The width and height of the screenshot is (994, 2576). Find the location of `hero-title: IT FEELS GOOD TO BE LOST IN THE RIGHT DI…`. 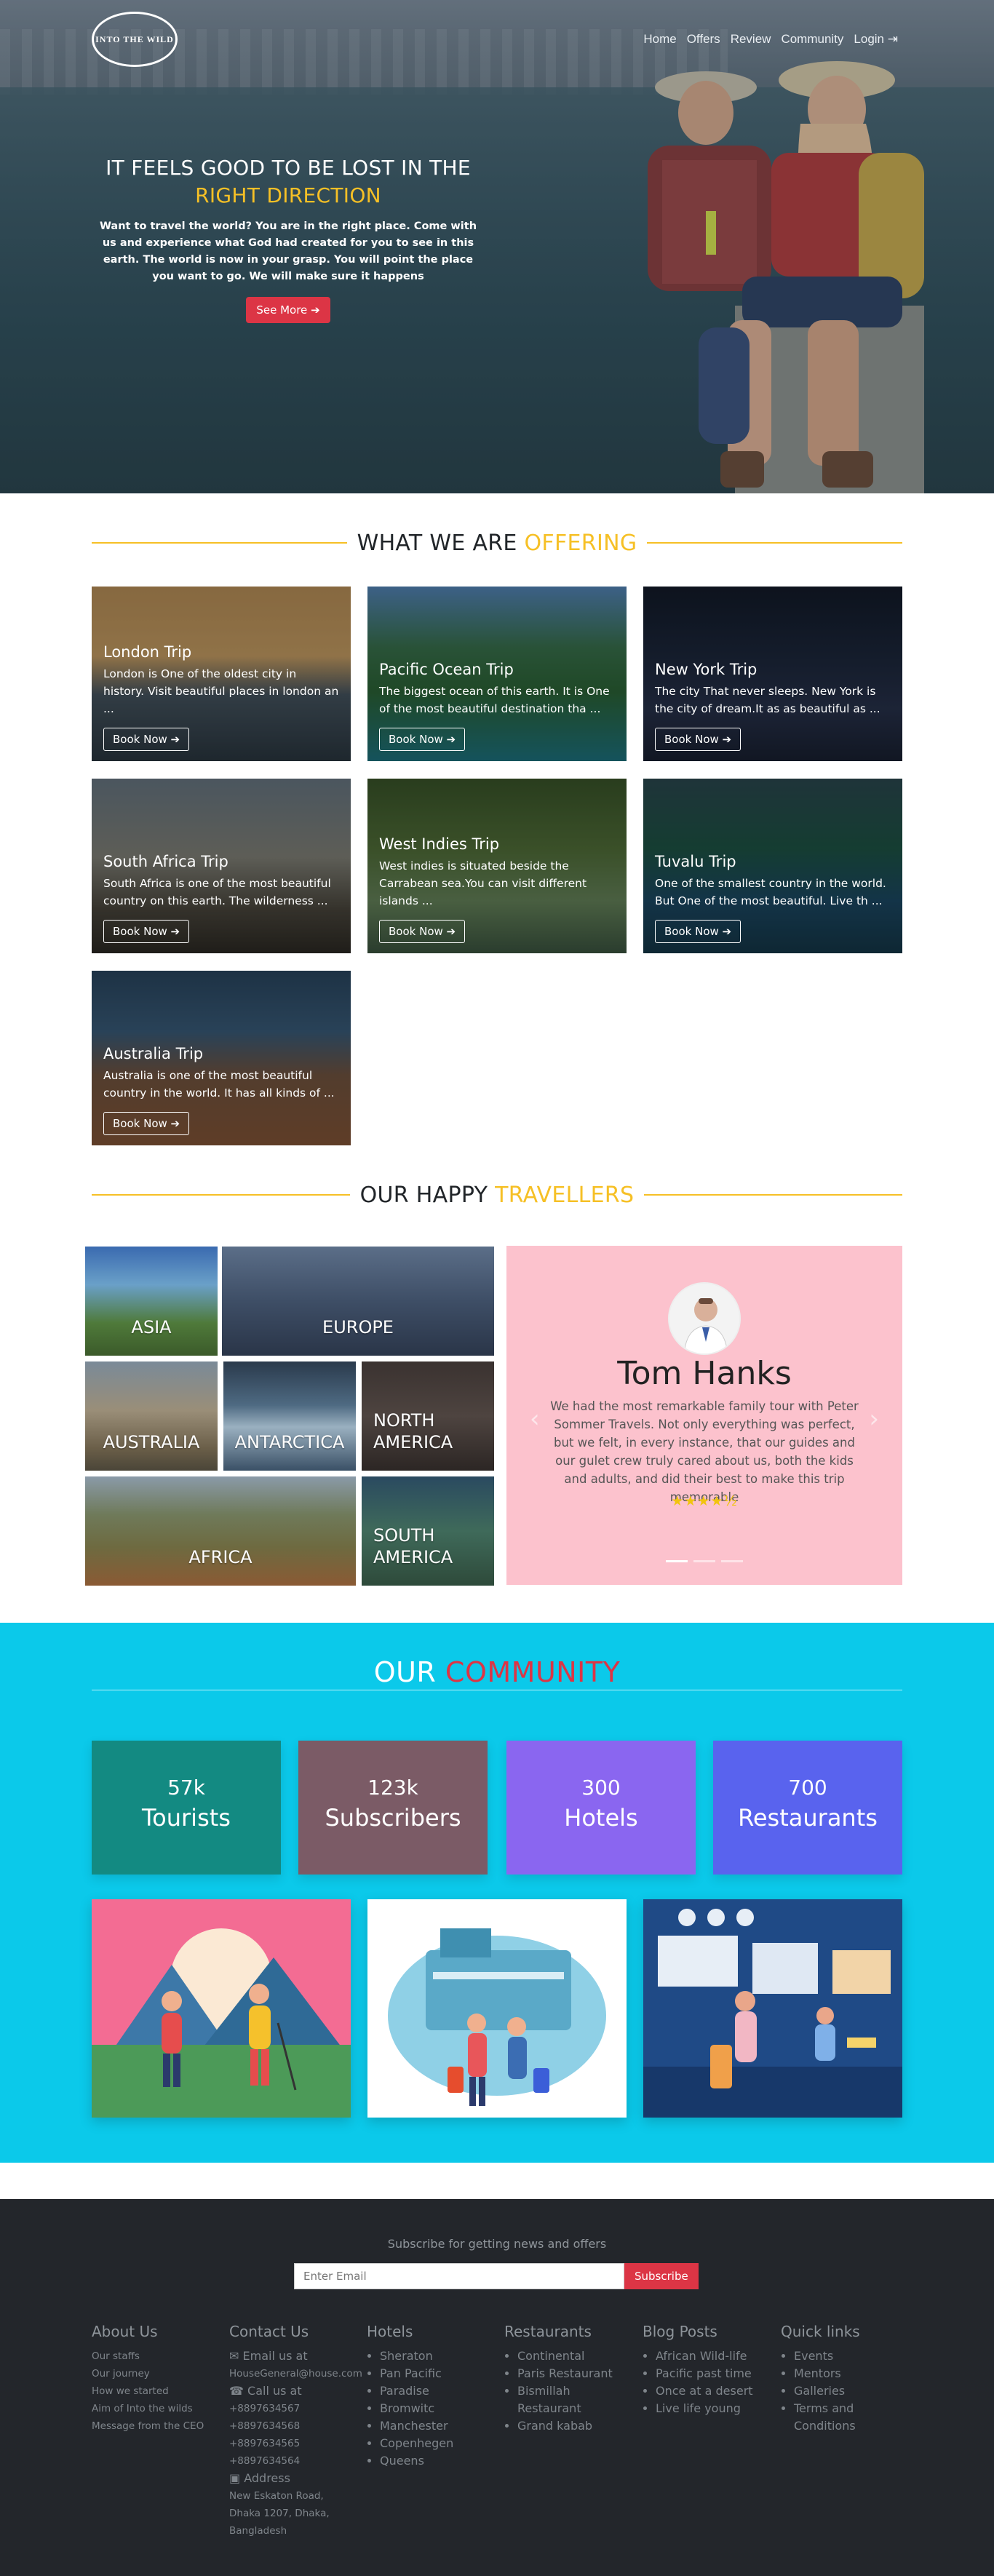

hero-title: IT FEELS GOOD TO BE LOST IN THE RIGHT DI… is located at coordinates (288, 182).